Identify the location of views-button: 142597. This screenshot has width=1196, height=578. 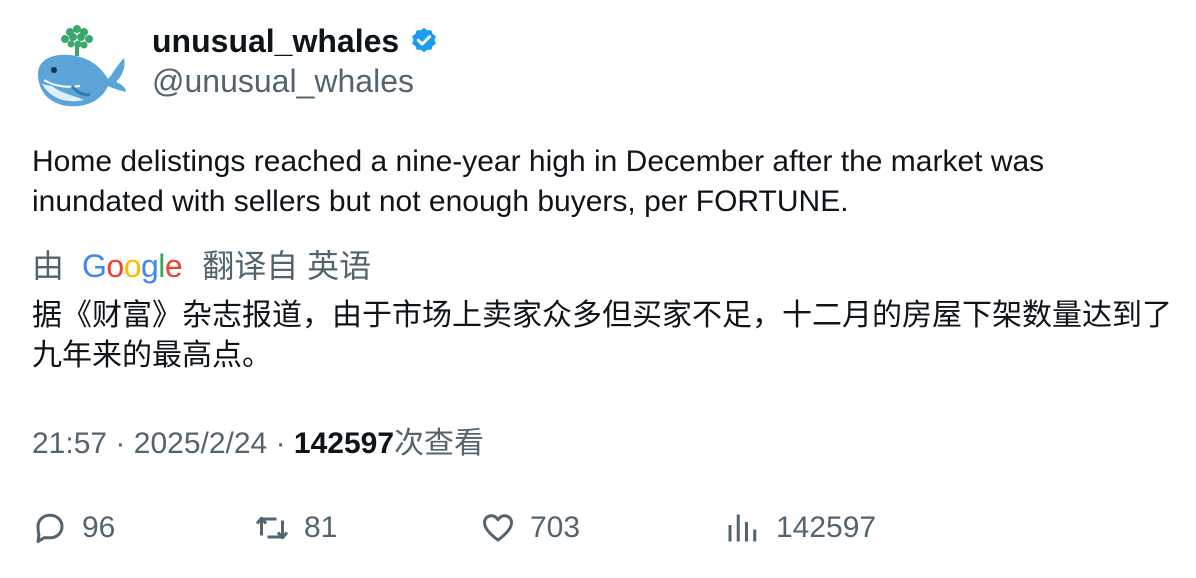
(800, 528).